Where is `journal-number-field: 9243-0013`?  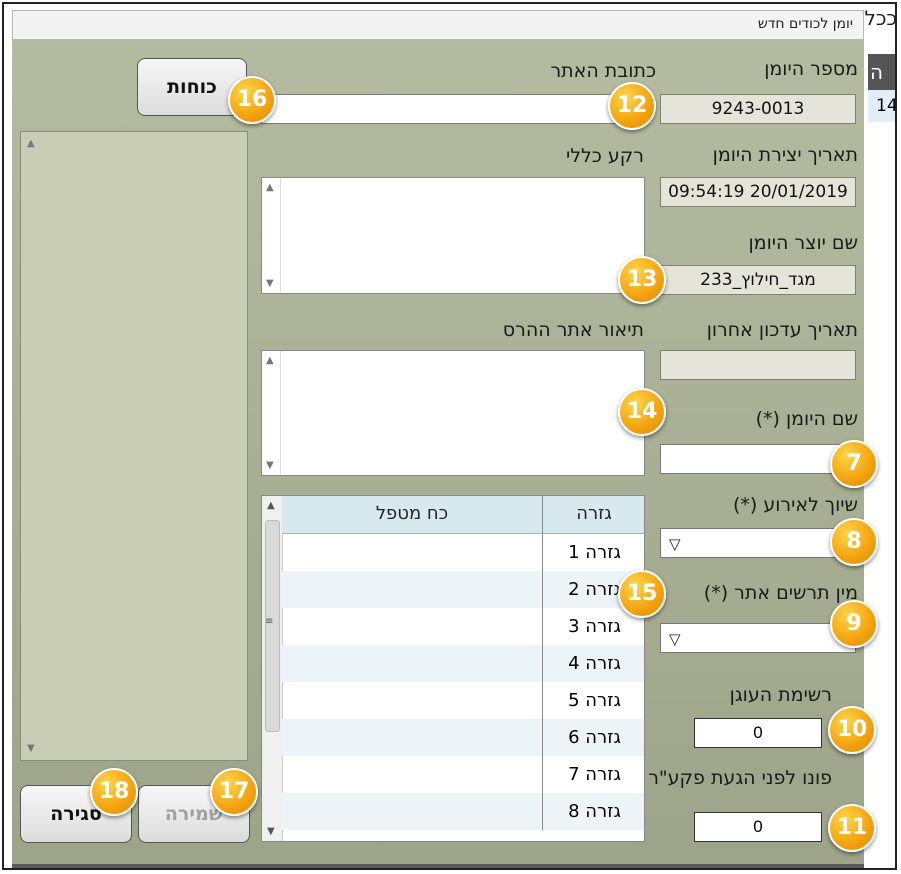 journal-number-field: 9243-0013 is located at coordinates (758, 109).